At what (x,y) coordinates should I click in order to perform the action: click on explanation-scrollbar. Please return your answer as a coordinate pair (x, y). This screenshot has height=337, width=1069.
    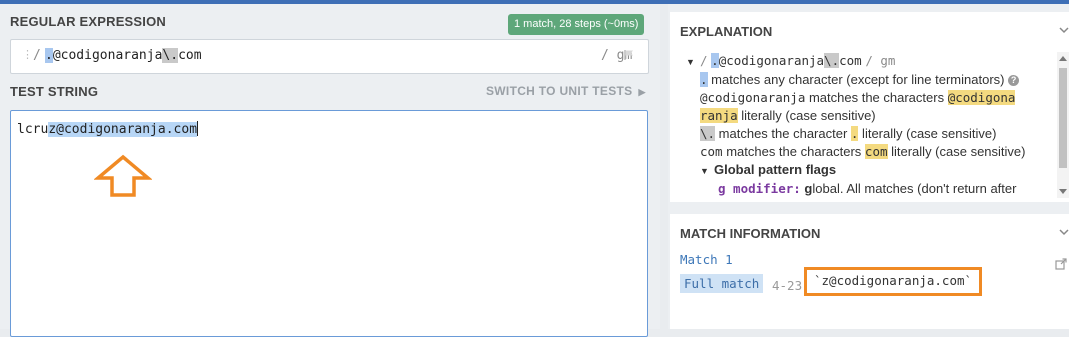
    Looking at the image, I should click on (1063, 125).